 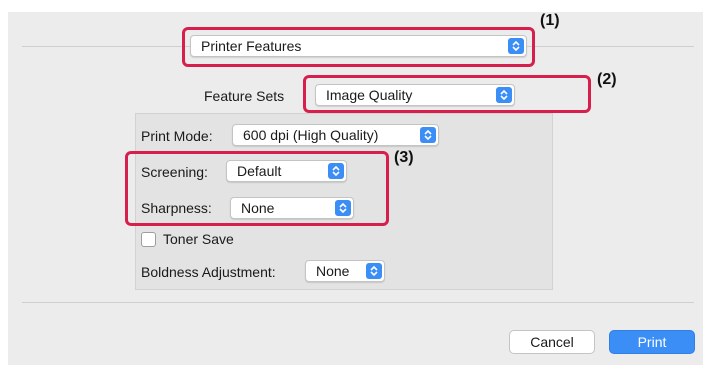 What do you see at coordinates (552, 342) in the screenshot?
I see `cancel-button: Cancel` at bounding box center [552, 342].